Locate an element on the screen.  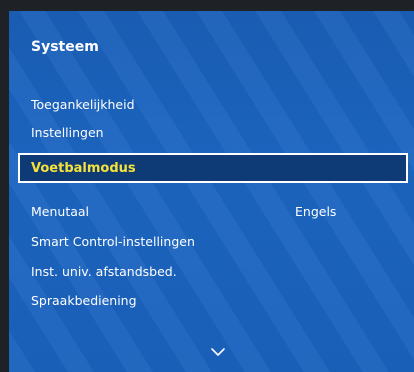
menu-item-menutaal: Menutaal Engels is located at coordinates (183, 211).